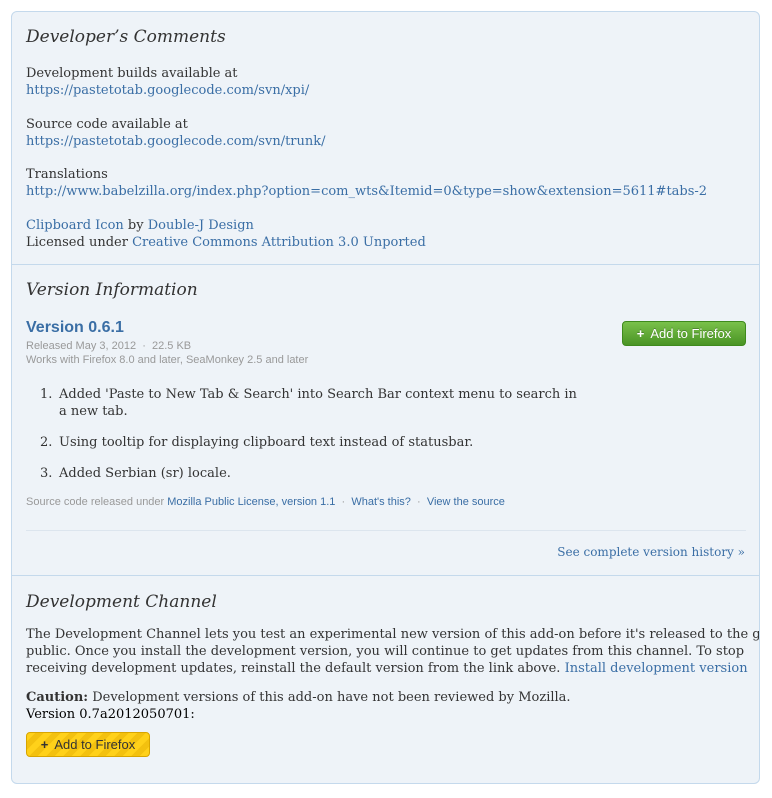  Describe the element at coordinates (112, 290) in the screenshot. I see `version-info-title: Version Information` at that location.